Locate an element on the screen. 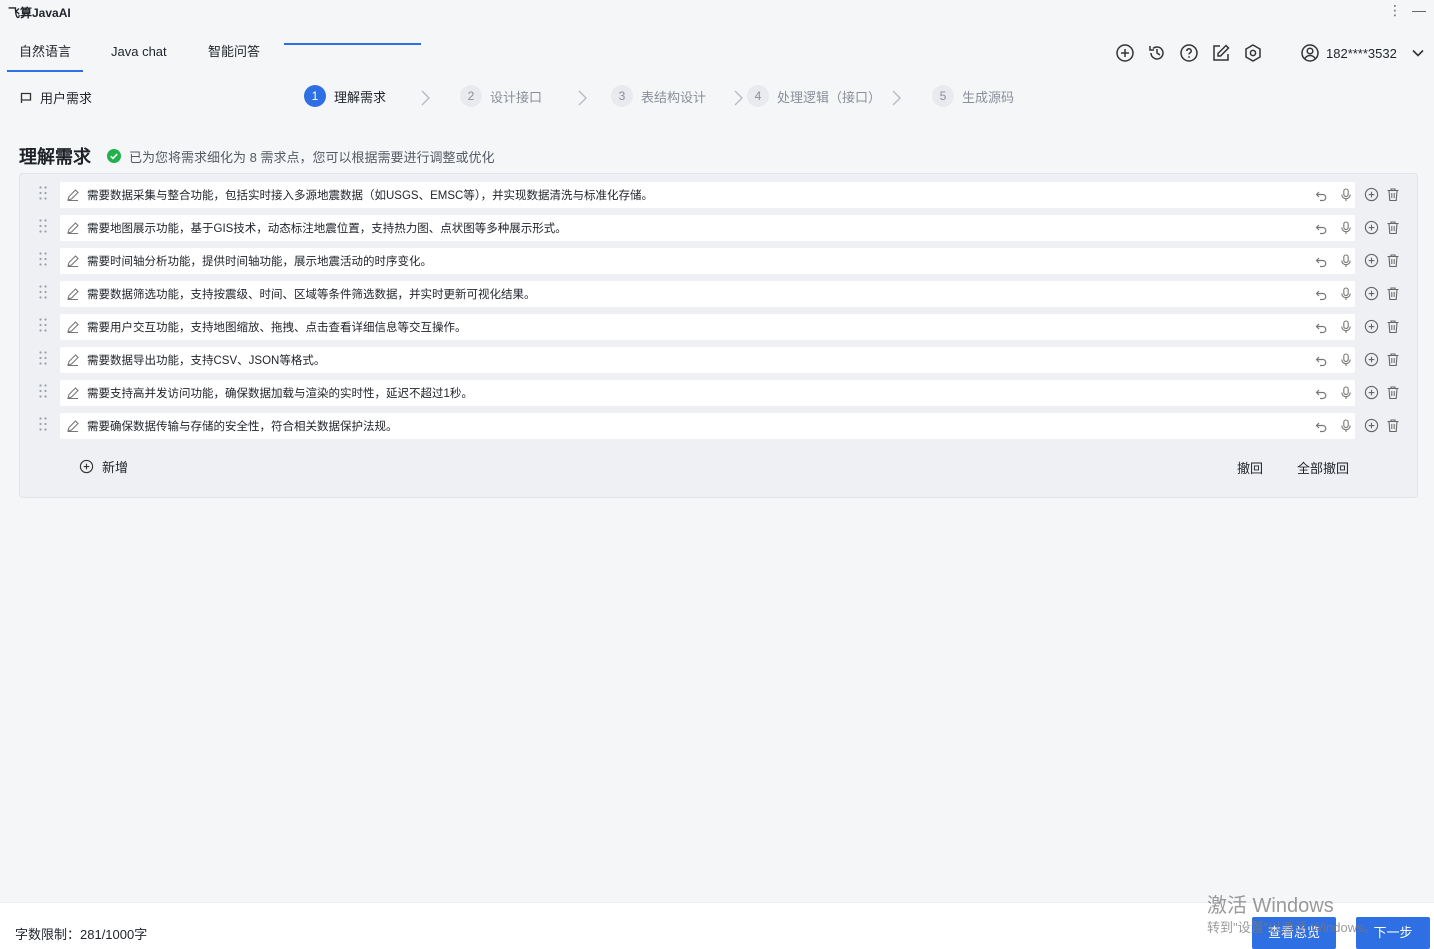 This screenshot has height=949, width=1434. top-nav: 自然语言 Java chat 智能问答 182****3532 is located at coordinates (717, 53).